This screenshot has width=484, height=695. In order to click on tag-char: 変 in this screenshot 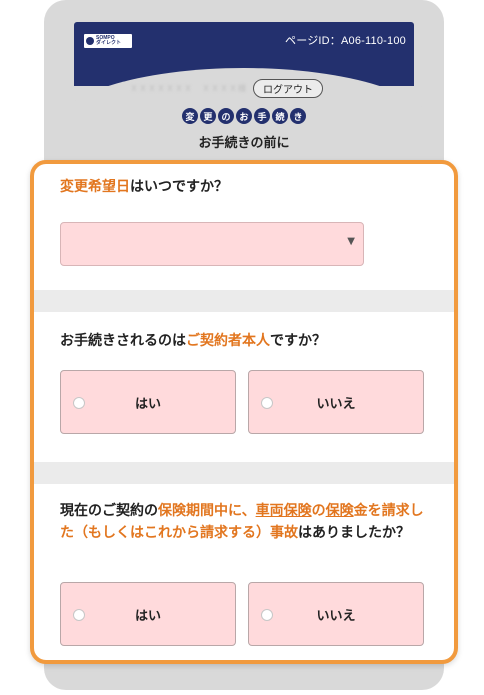, I will do `click(190, 116)`.